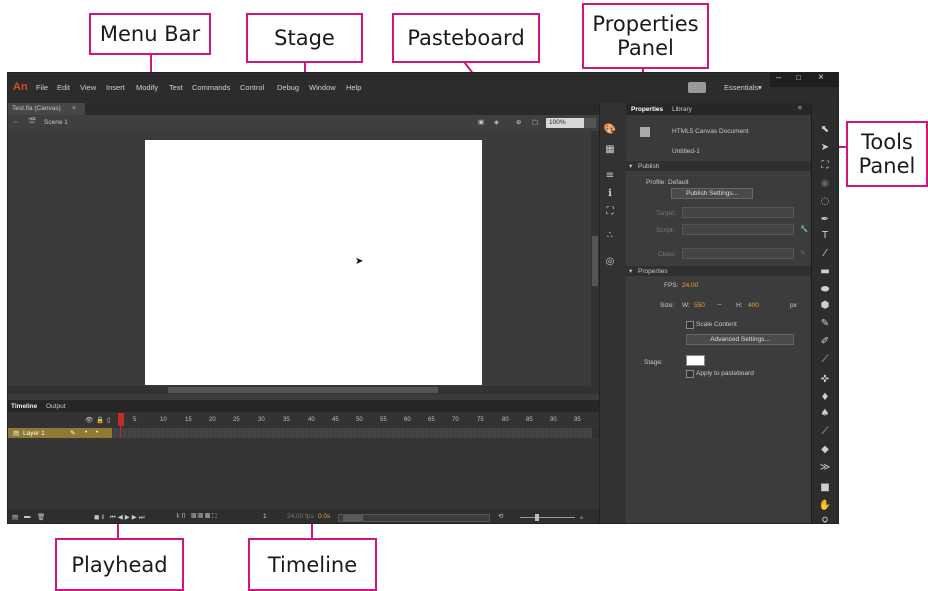 The height and width of the screenshot is (591, 928). I want to click on transform-panel-icon: ⛶, so click(610, 211).